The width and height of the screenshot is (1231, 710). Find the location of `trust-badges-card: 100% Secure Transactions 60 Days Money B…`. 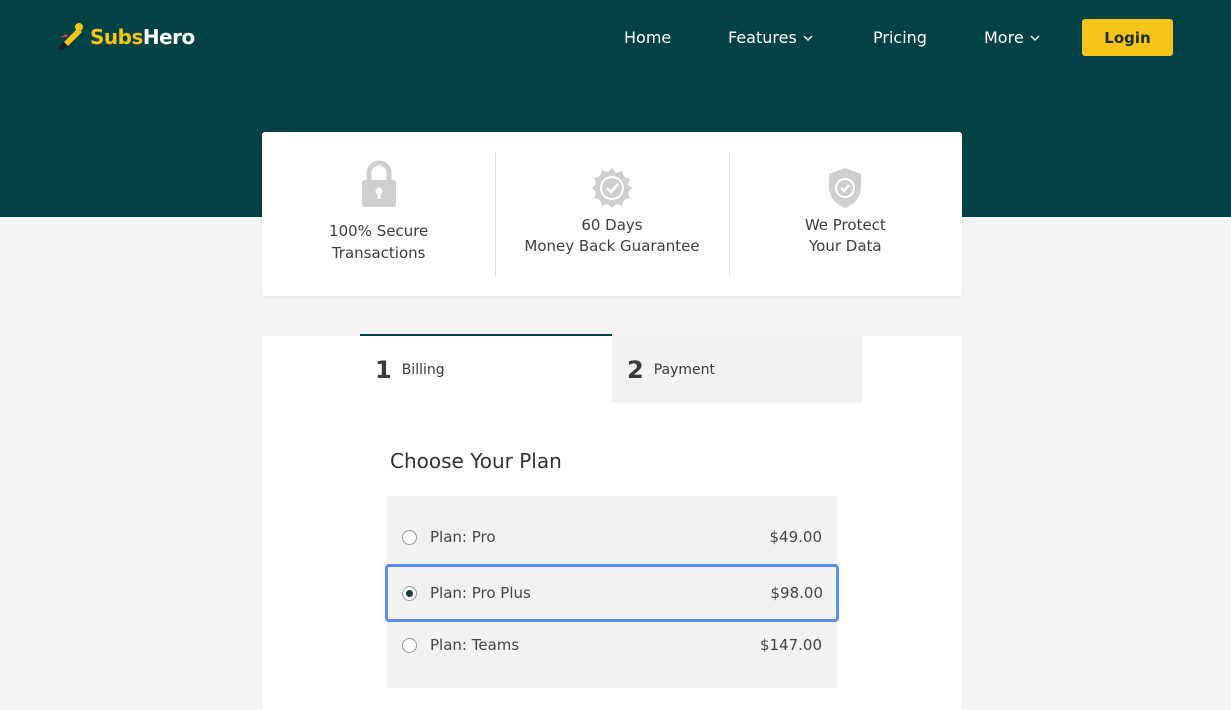

trust-badges-card: 100% Secure Transactions 60 Days Money B… is located at coordinates (612, 214).